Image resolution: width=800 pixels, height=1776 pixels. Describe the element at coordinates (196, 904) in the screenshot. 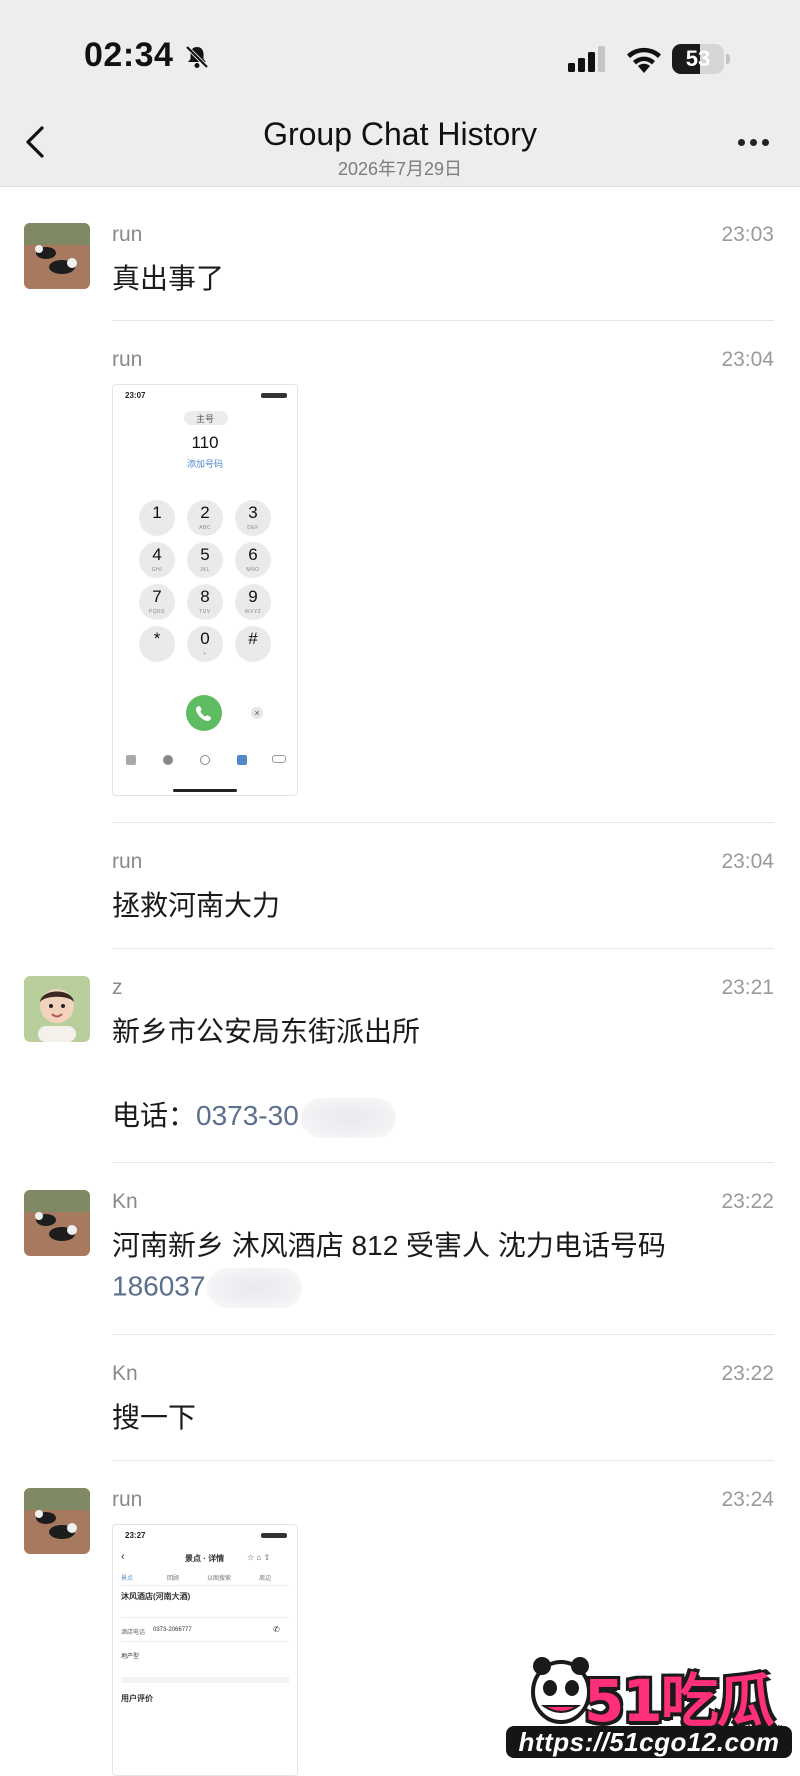

I see `message-text: 拯救河南大力` at that location.